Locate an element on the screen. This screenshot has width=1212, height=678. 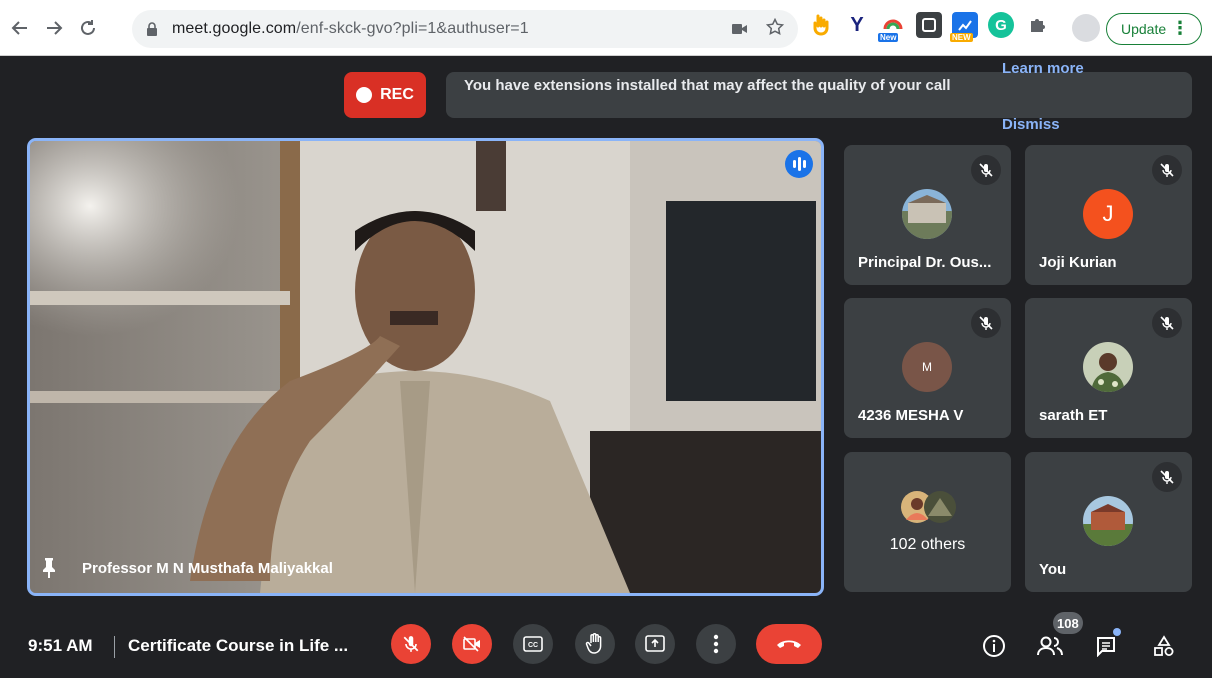
more-vert-icon is located at coordinates (716, 644).